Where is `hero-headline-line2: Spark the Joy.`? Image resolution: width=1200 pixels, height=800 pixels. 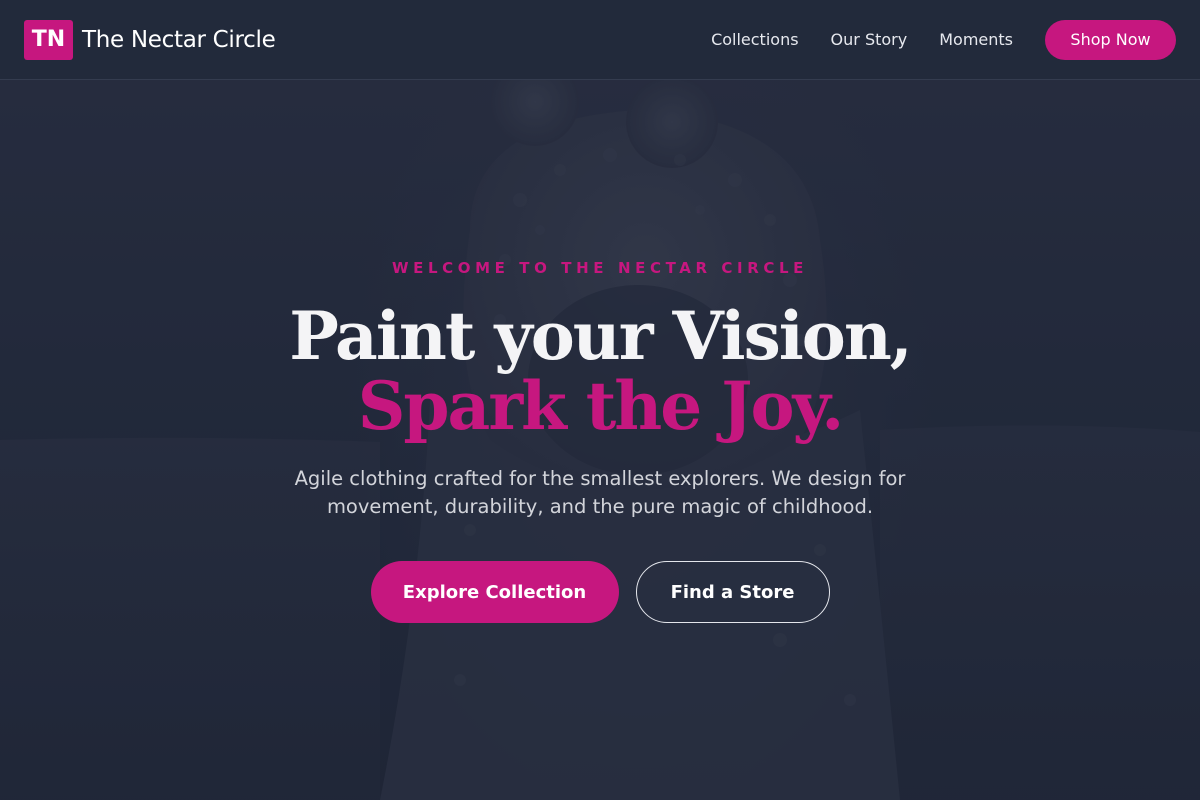
hero-headline-line2: Spark the Joy. is located at coordinates (601, 406).